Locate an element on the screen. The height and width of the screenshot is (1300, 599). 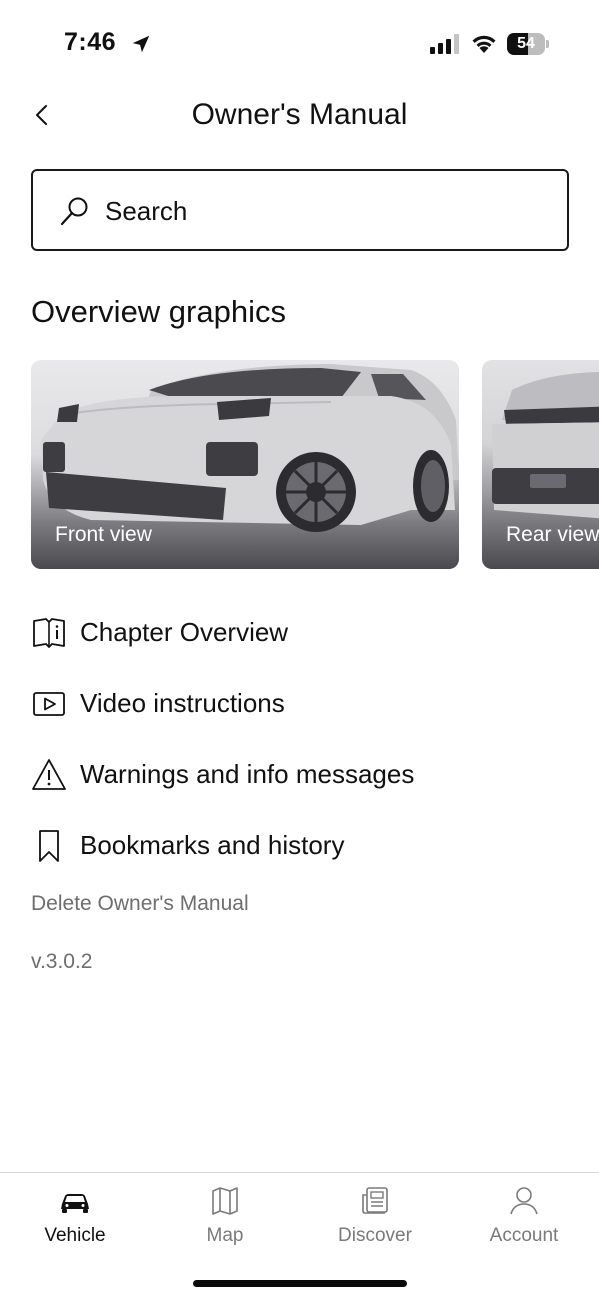
tab-label-account: Account is located at coordinates (524, 1235).